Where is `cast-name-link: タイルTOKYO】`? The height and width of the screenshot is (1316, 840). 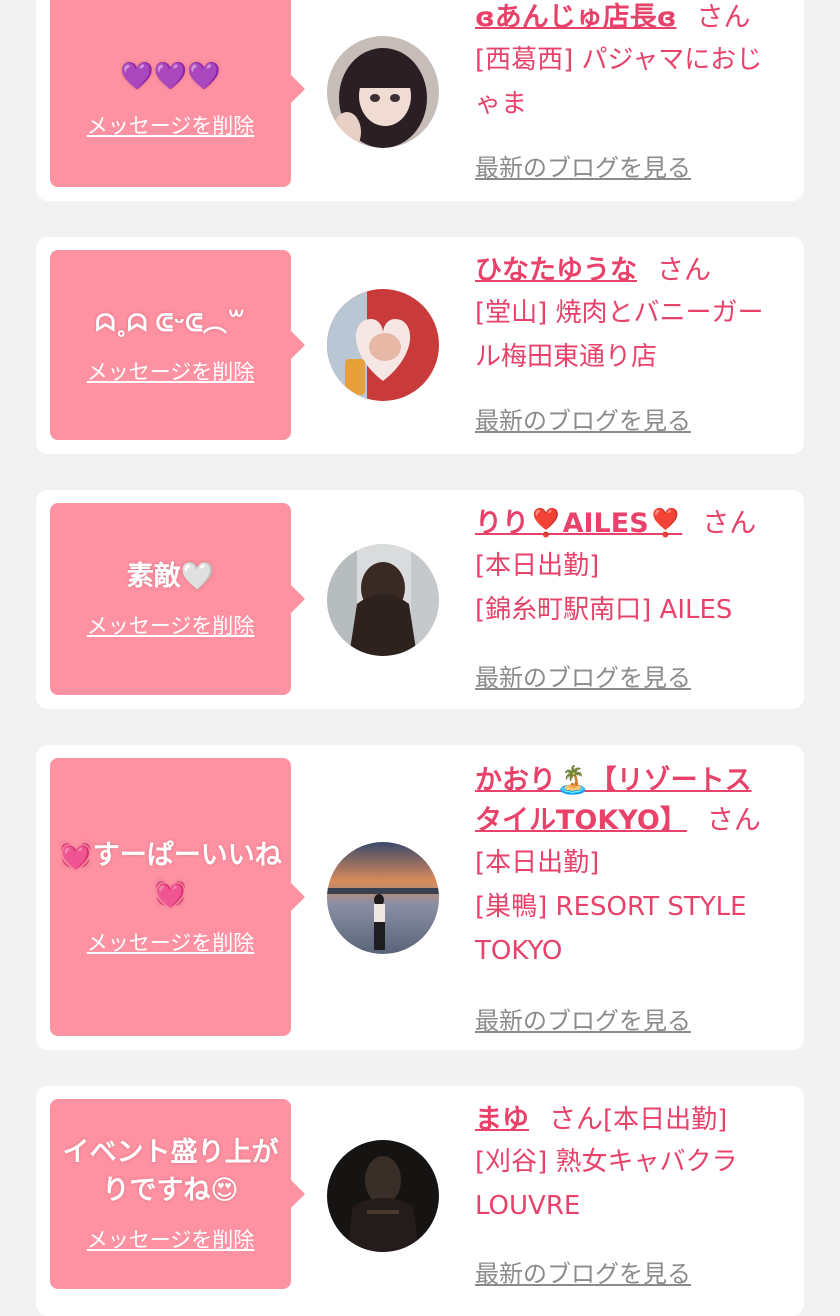 cast-name-link: タイルTOKYO】 is located at coordinates (581, 820).